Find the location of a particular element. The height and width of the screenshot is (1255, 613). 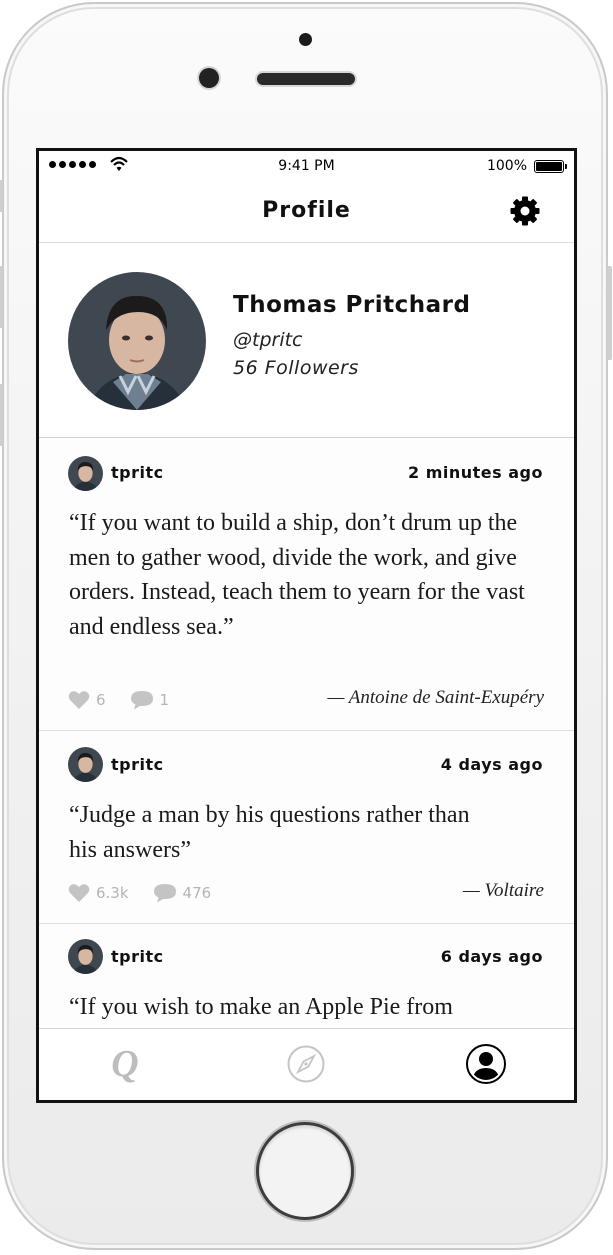

volume-down-button is located at coordinates (1, 415).